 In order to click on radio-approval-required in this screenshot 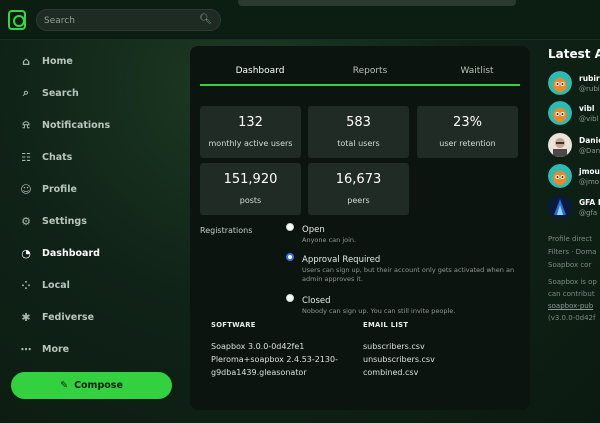, I will do `click(290, 257)`.